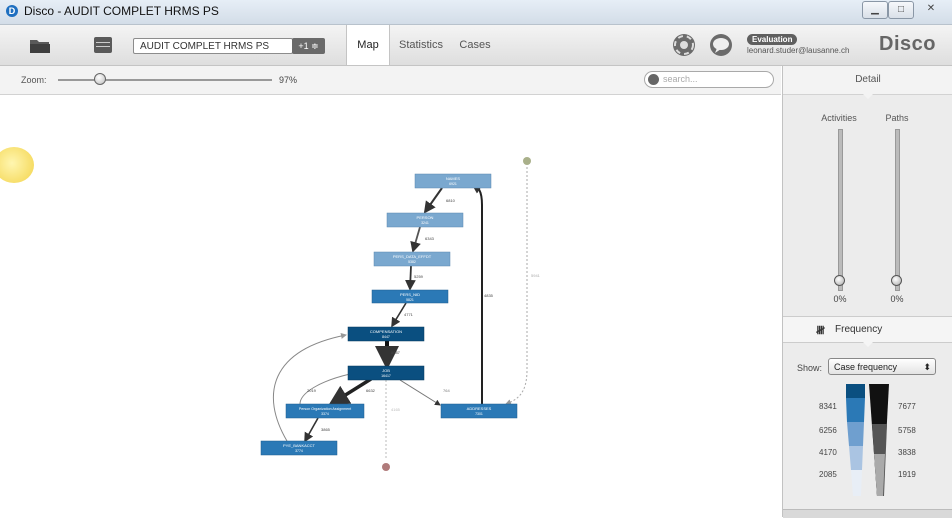 Image resolution: width=952 pixels, height=522 pixels. Describe the element at coordinates (425, 223) in the screenshot. I see `node-count: 3241` at that location.